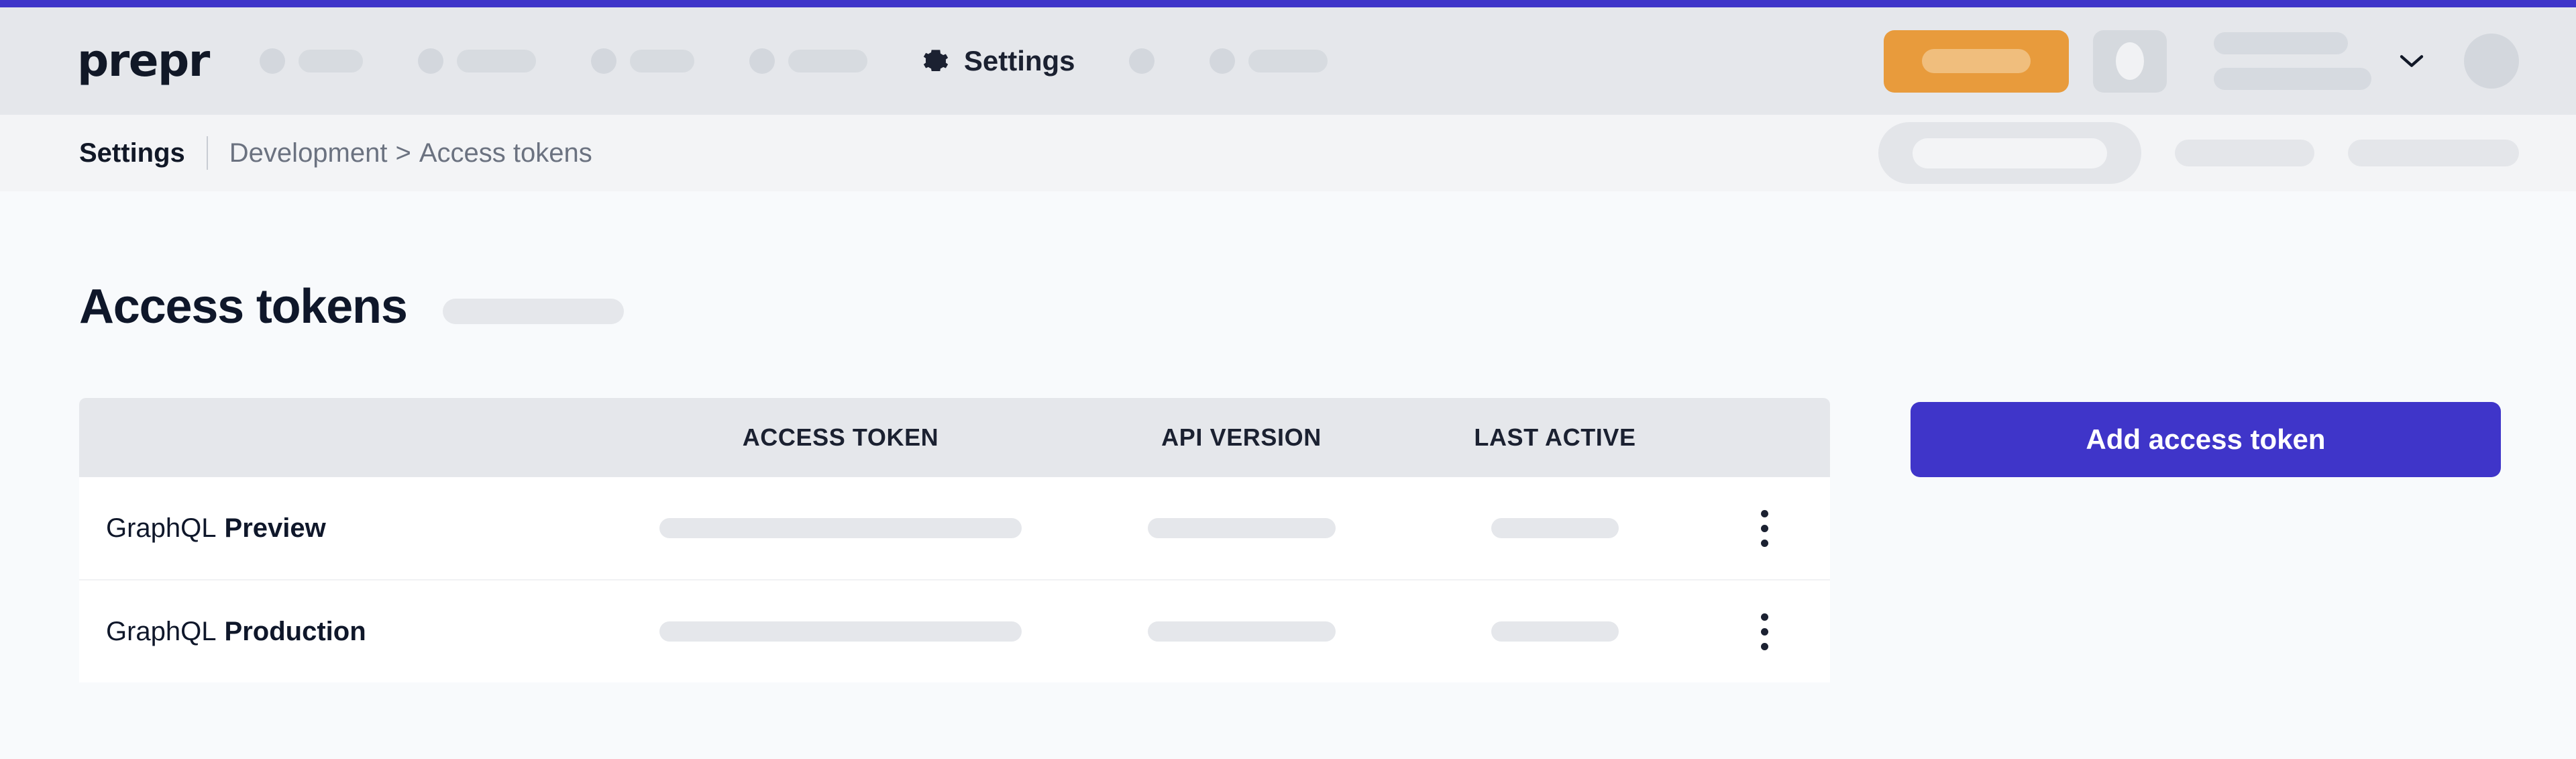 This screenshot has width=2576, height=759. I want to click on primary-nav: Settings, so click(1071, 61).